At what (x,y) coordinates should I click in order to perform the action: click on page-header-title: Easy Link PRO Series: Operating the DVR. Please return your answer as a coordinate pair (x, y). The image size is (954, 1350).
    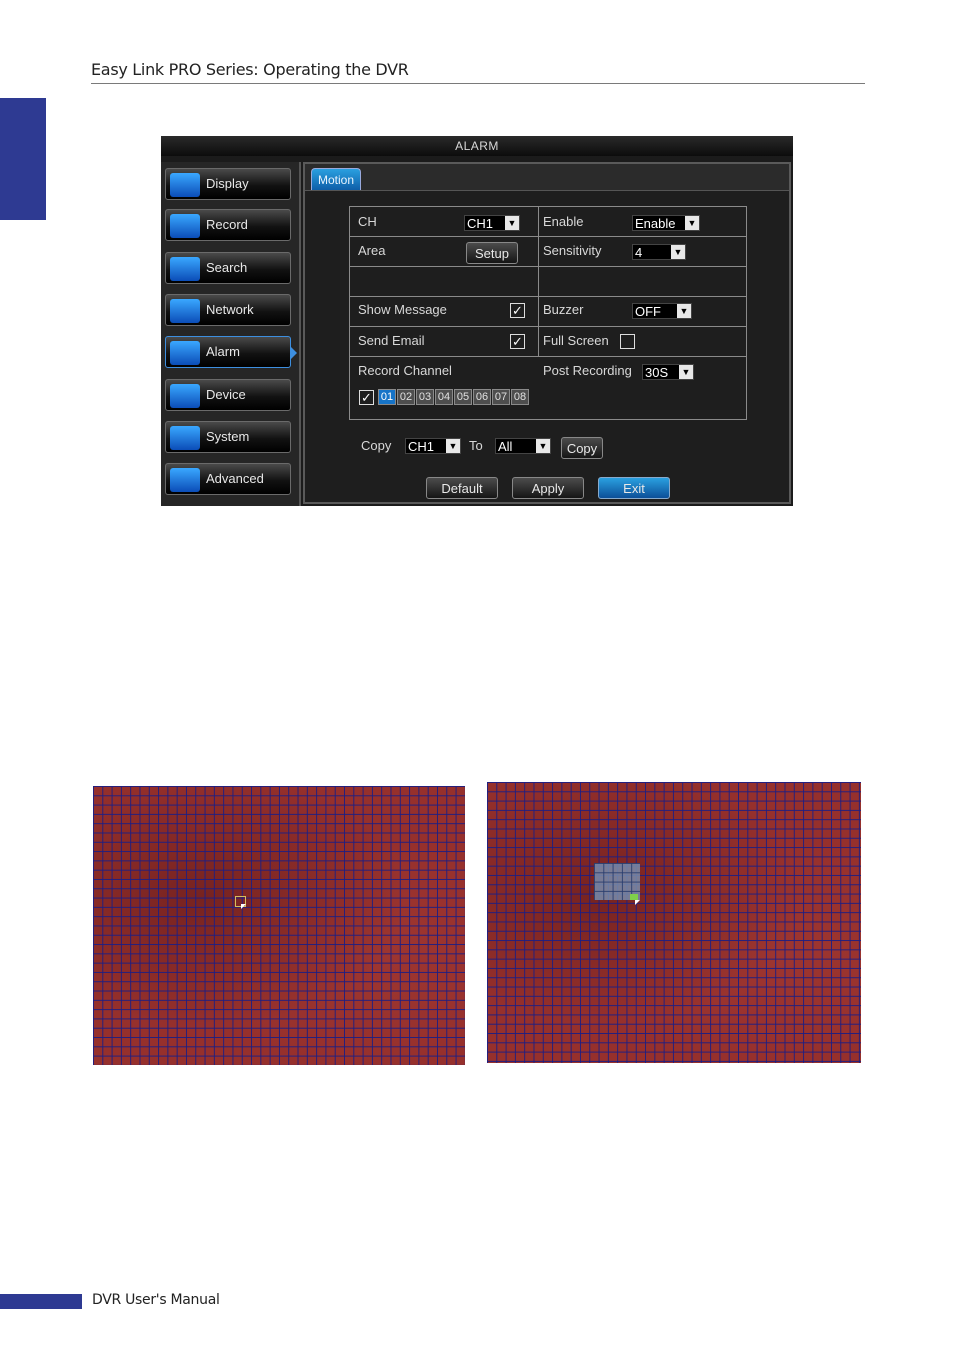
    Looking at the image, I should click on (250, 69).